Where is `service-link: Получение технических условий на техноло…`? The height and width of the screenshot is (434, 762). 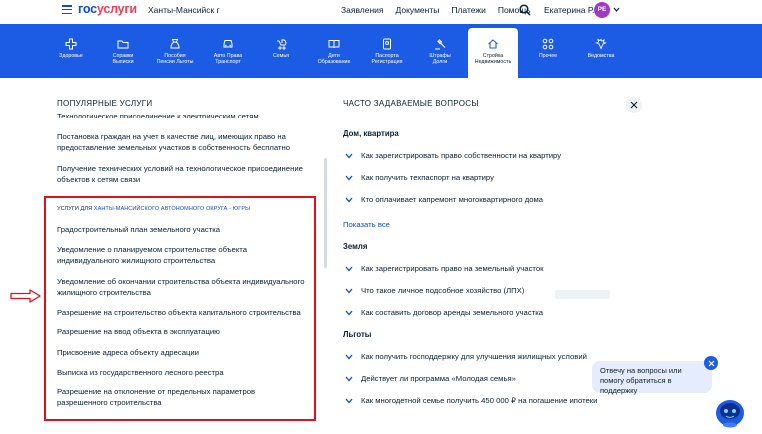
service-link: Получение технических условий на техноло… is located at coordinates (182, 174).